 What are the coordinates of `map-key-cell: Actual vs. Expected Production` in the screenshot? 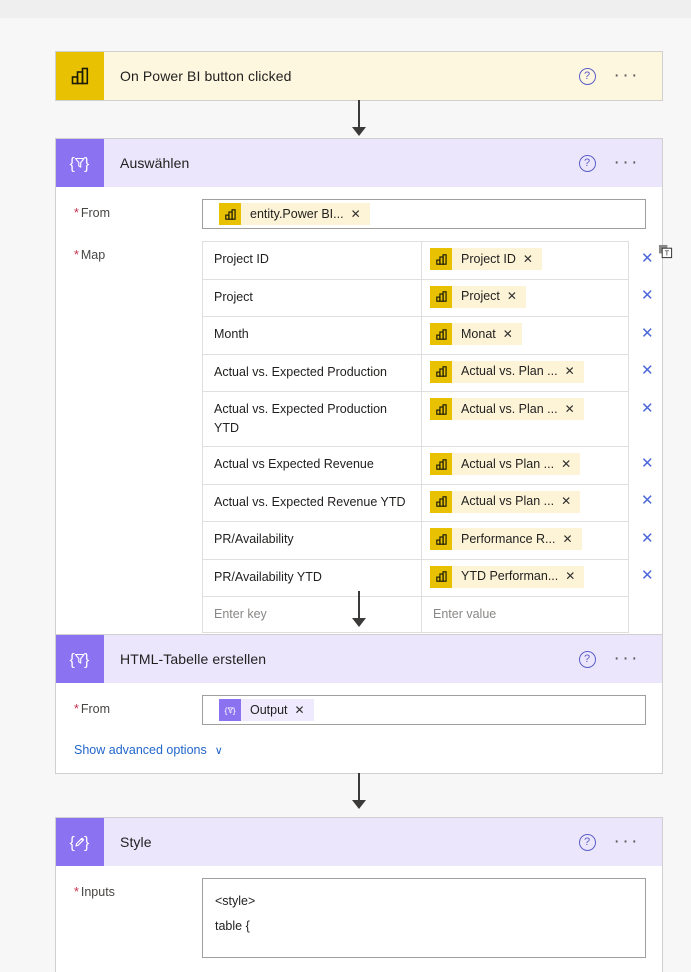 It's located at (312, 372).